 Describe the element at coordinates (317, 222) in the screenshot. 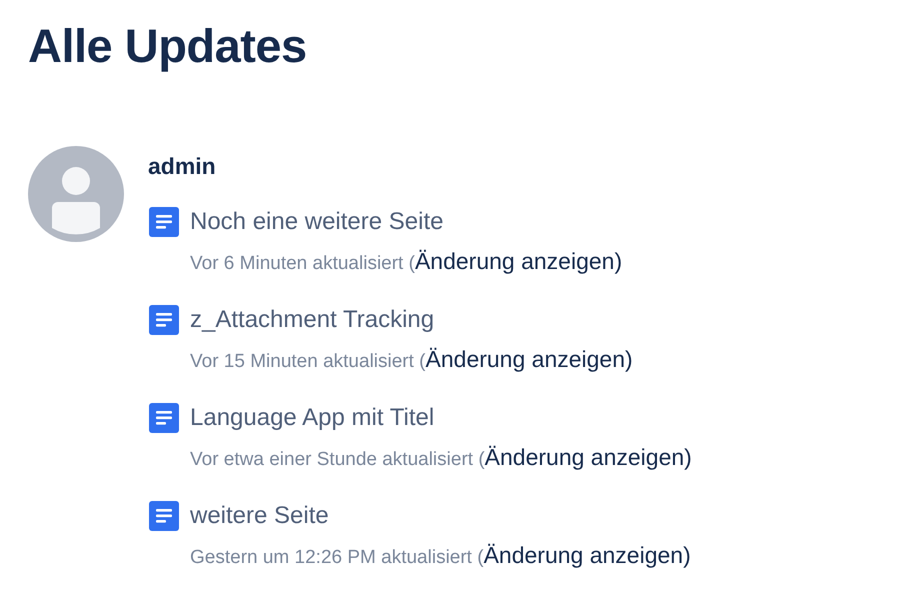

I see `page-title: Noch eine weitere Seite` at that location.